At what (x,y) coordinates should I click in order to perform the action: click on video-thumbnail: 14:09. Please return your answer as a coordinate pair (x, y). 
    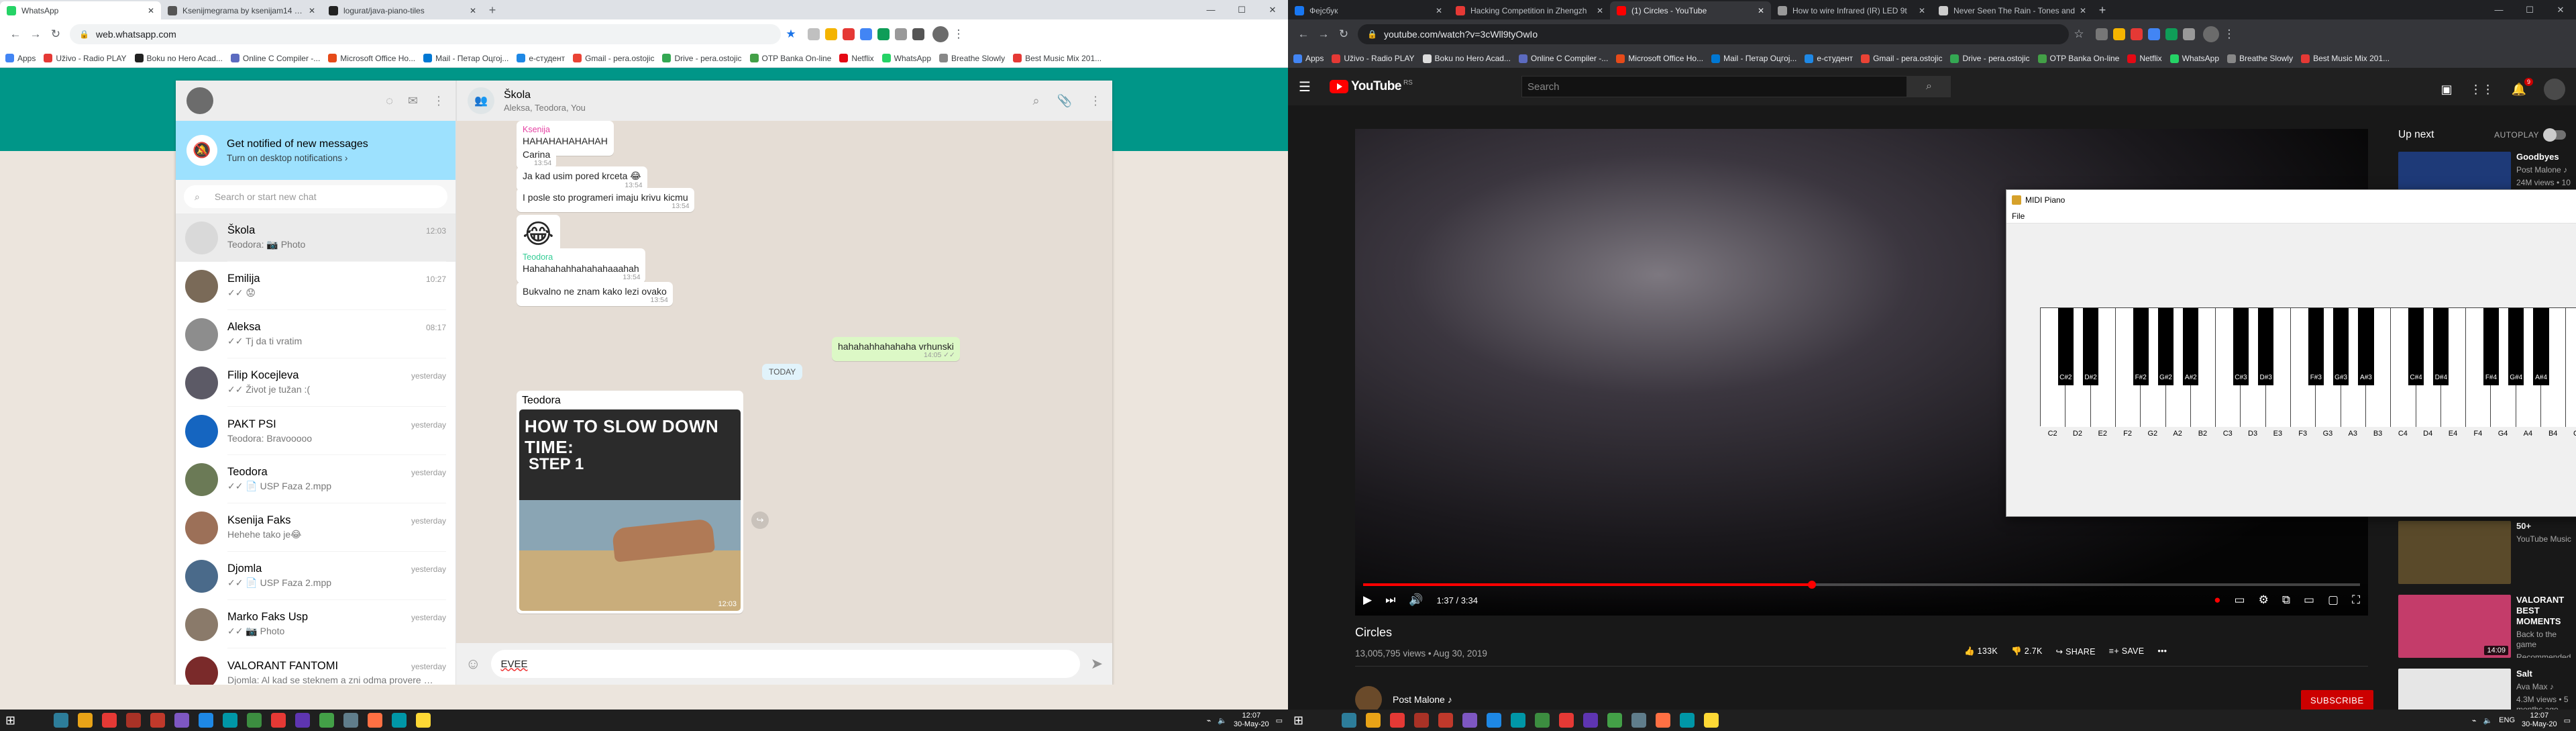
    Looking at the image, I should click on (2454, 626).